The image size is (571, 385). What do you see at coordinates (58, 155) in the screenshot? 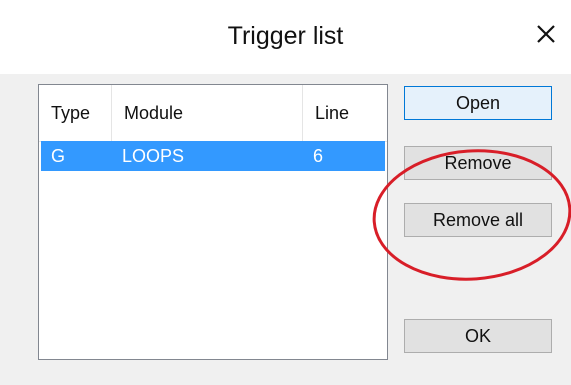
I see `cell-type: G` at bounding box center [58, 155].